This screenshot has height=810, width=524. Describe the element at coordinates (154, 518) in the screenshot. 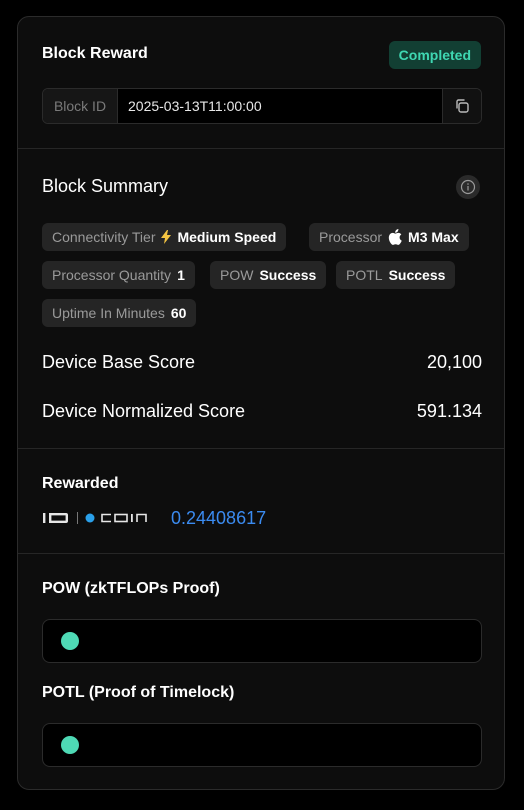

I see `rewarded-coin-row: 0.24408617` at that location.